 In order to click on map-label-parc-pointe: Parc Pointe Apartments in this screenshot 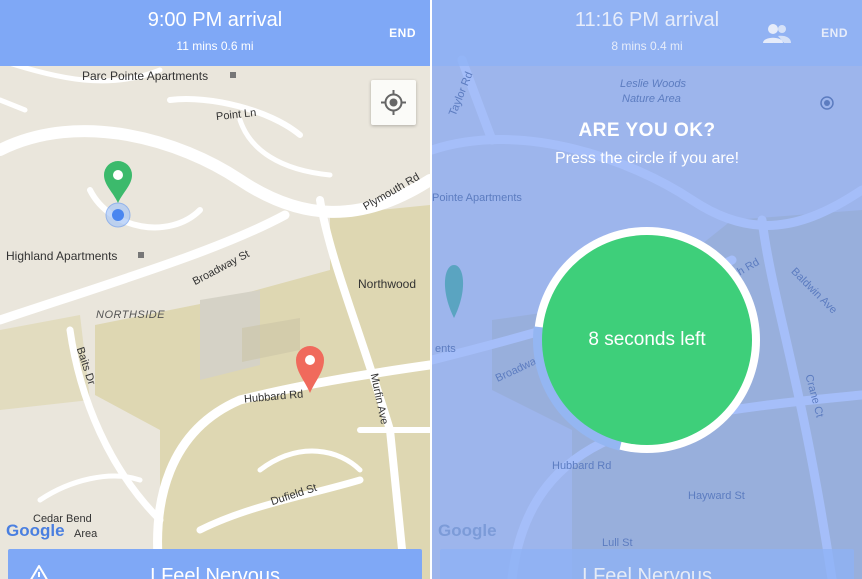, I will do `click(145, 76)`.